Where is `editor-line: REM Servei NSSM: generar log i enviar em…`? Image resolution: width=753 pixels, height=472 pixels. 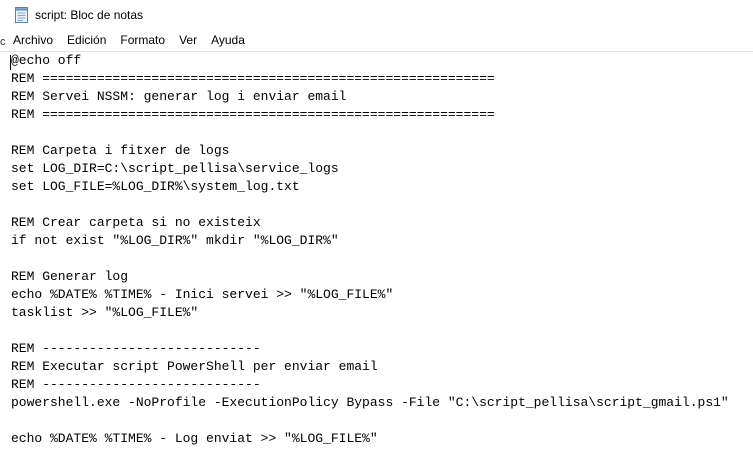
editor-line: REM Servei NSSM: generar log i enviar em… is located at coordinates (179, 96).